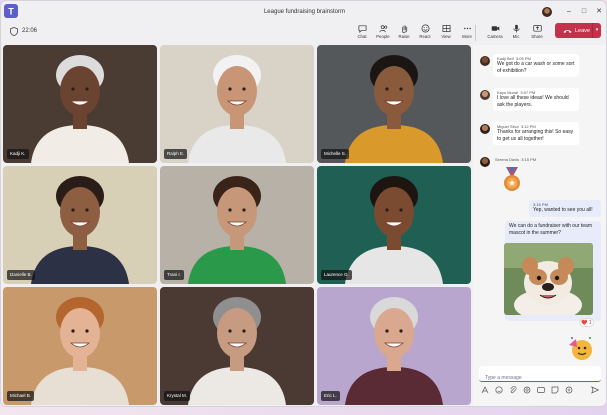  Describe the element at coordinates (176, 154) in the screenshot. I see `participant-name: Ralph E.` at that location.